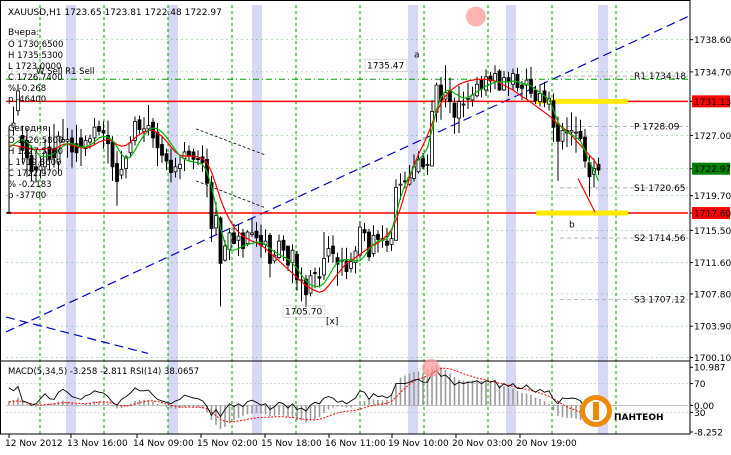  I want to click on x-tick-label: 19 Nov 10:00, so click(418, 444).